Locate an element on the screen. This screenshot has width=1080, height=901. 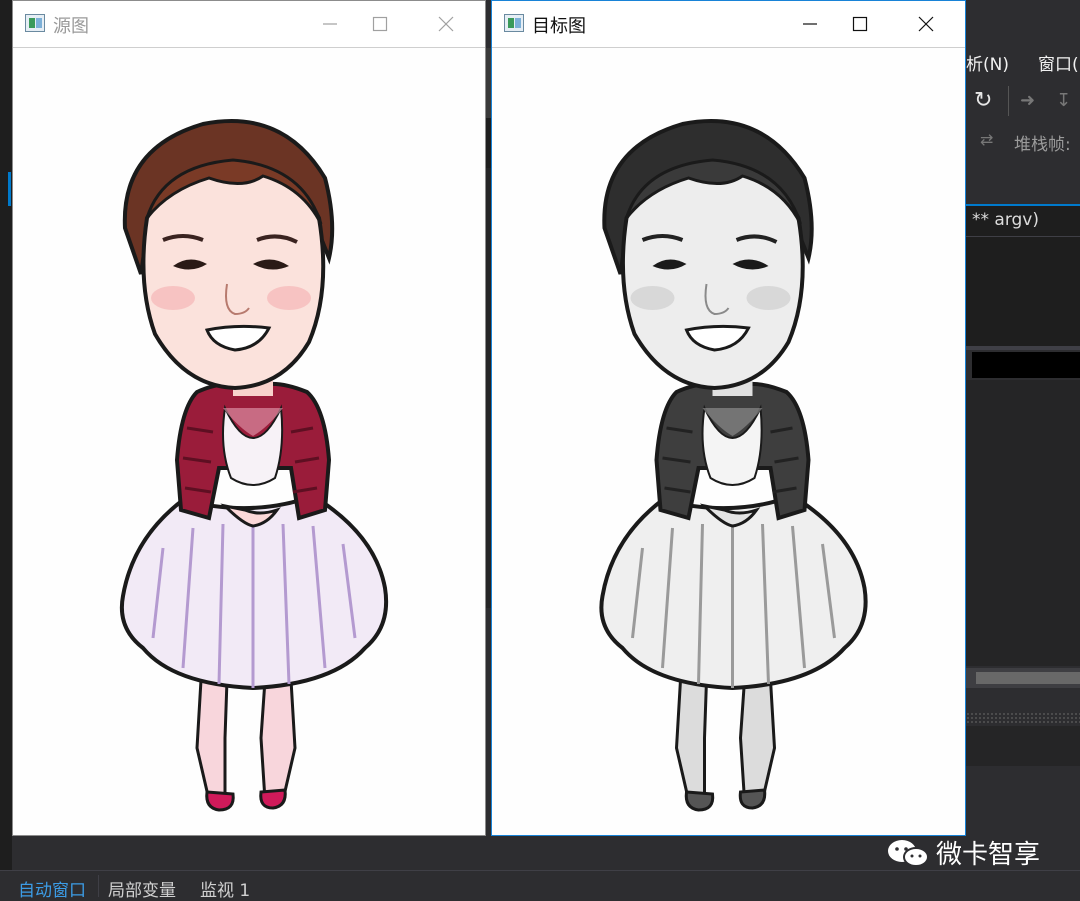
ide-left-gutter is located at coordinates (6, 435).